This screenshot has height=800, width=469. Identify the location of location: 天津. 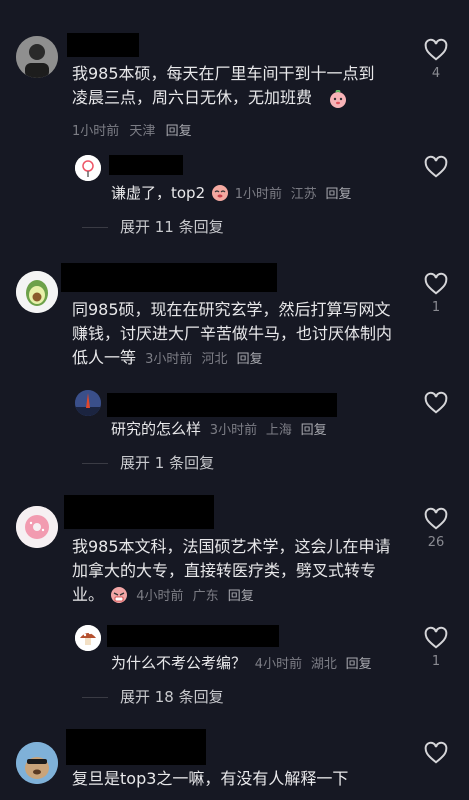
(142, 131).